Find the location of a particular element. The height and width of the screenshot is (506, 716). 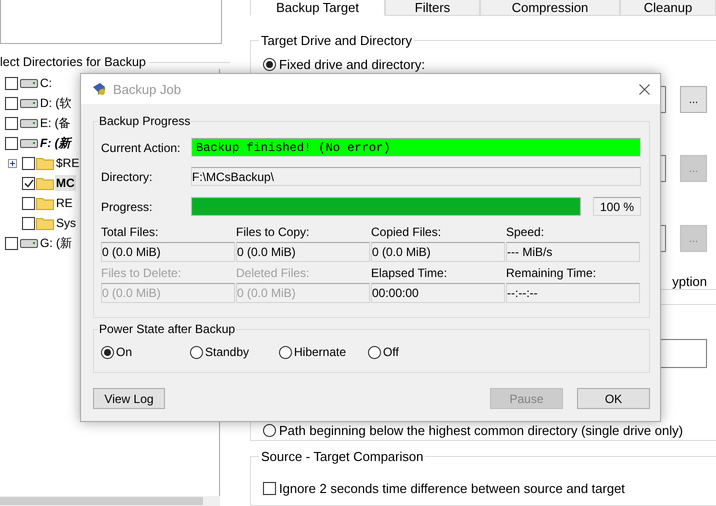

stat-field: --- MiB/s is located at coordinates (573, 252).